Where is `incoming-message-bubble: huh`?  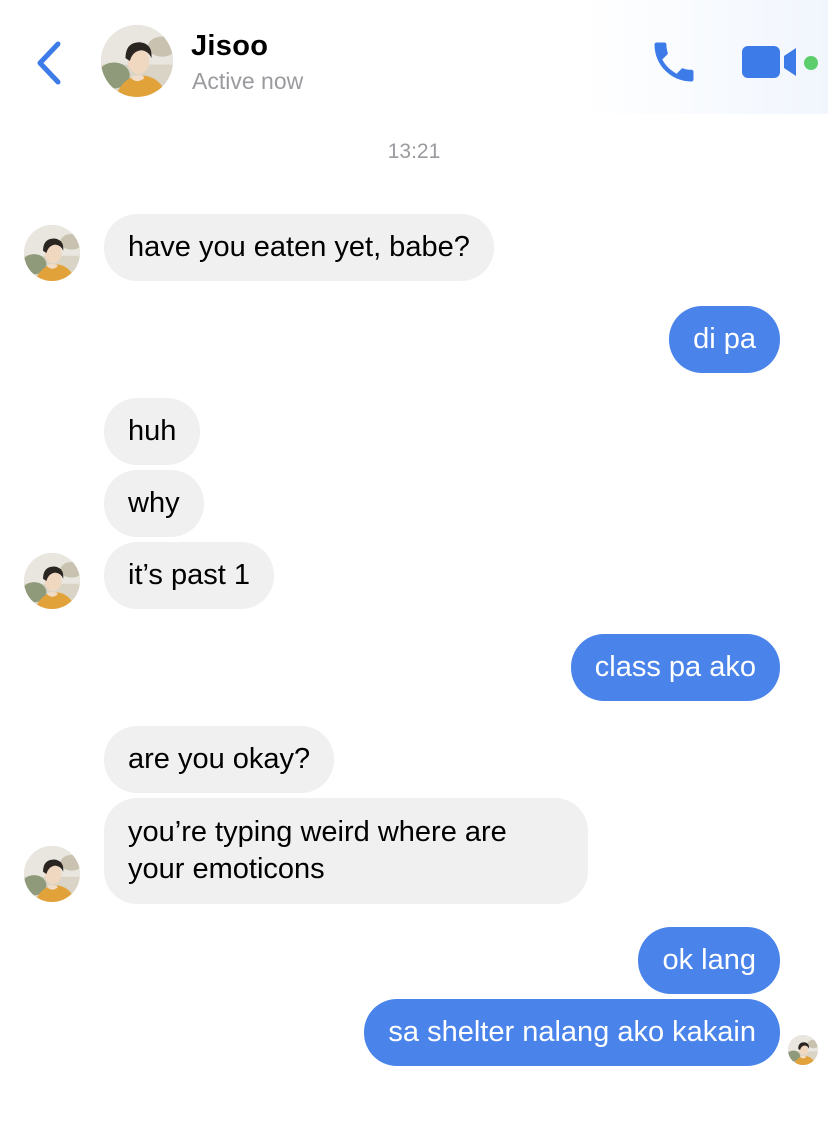
incoming-message-bubble: huh is located at coordinates (152, 431).